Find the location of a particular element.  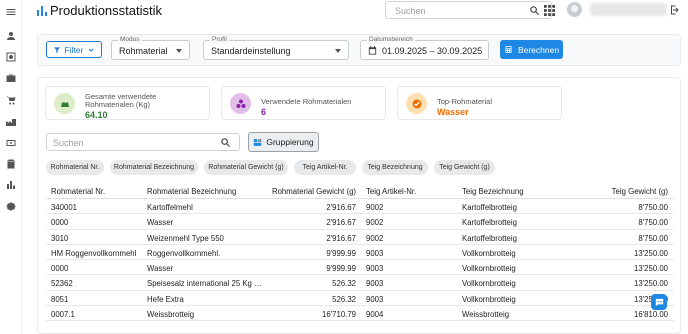

table-cell: 3010 is located at coordinates (60, 238).